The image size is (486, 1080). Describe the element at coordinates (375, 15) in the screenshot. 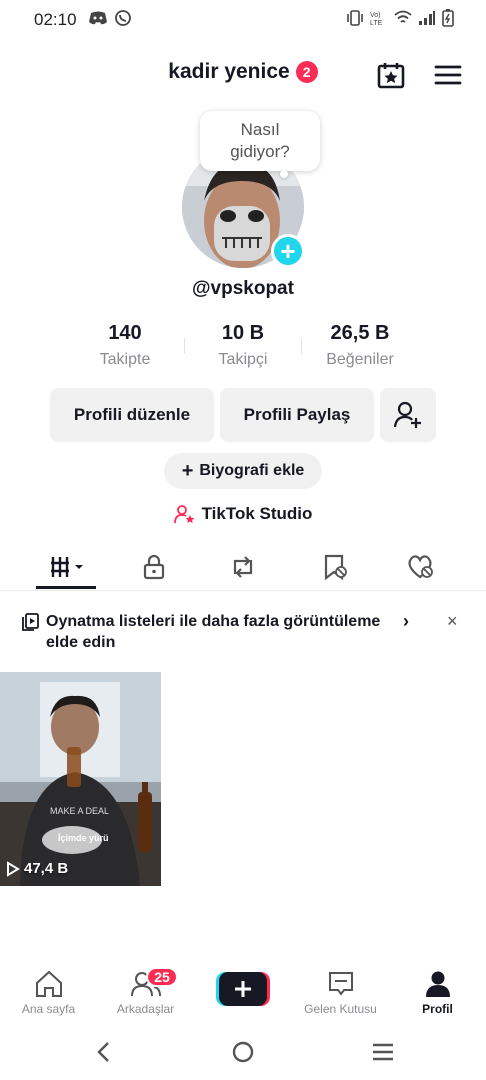

I see `svg-text: Vo)` at that location.